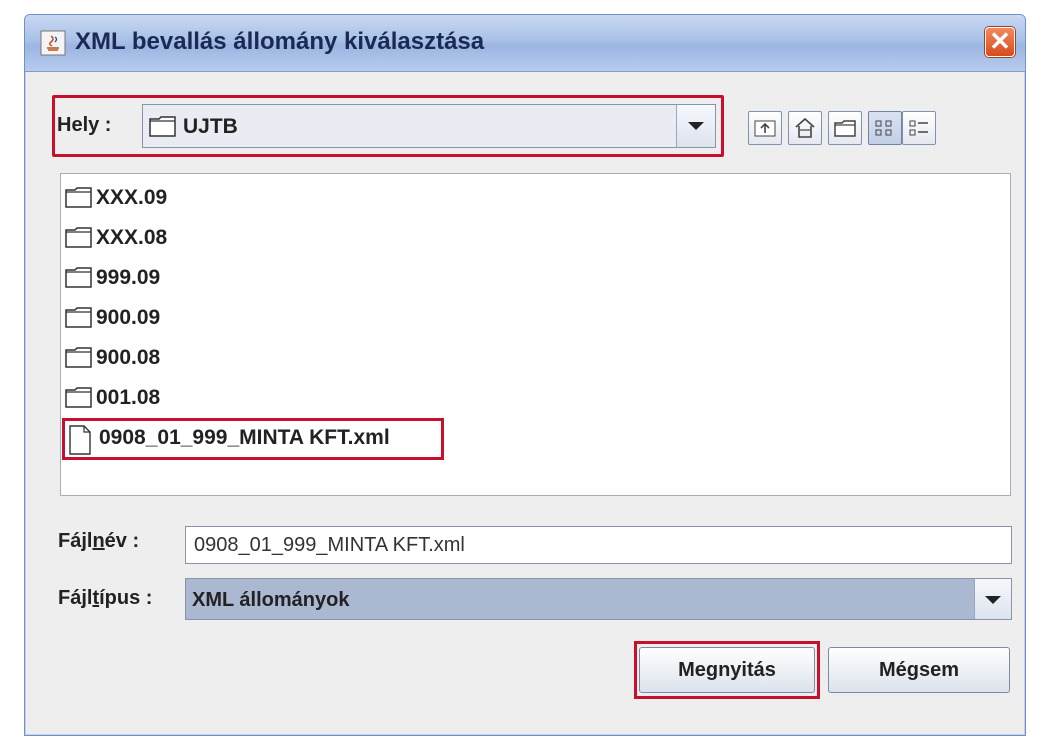 The width and height of the screenshot is (1048, 745). What do you see at coordinates (280, 41) in the screenshot?
I see `dialog-title: XML bevallás állomány kiválasztása` at bounding box center [280, 41].